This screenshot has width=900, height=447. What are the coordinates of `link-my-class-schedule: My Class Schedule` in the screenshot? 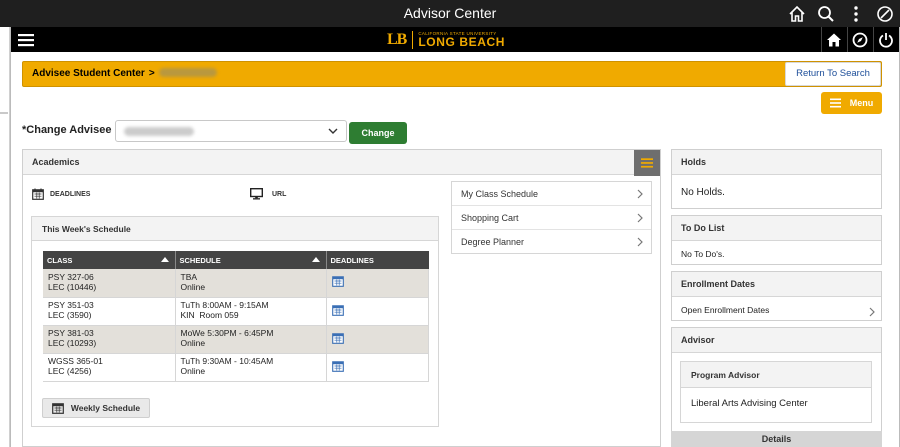 It's located at (551, 194).